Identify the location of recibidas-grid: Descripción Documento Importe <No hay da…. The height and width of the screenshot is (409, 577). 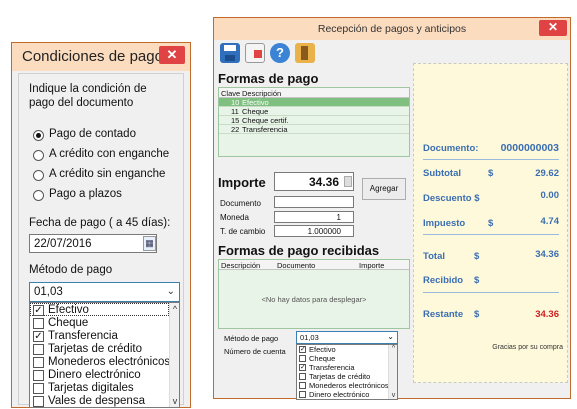
(314, 294).